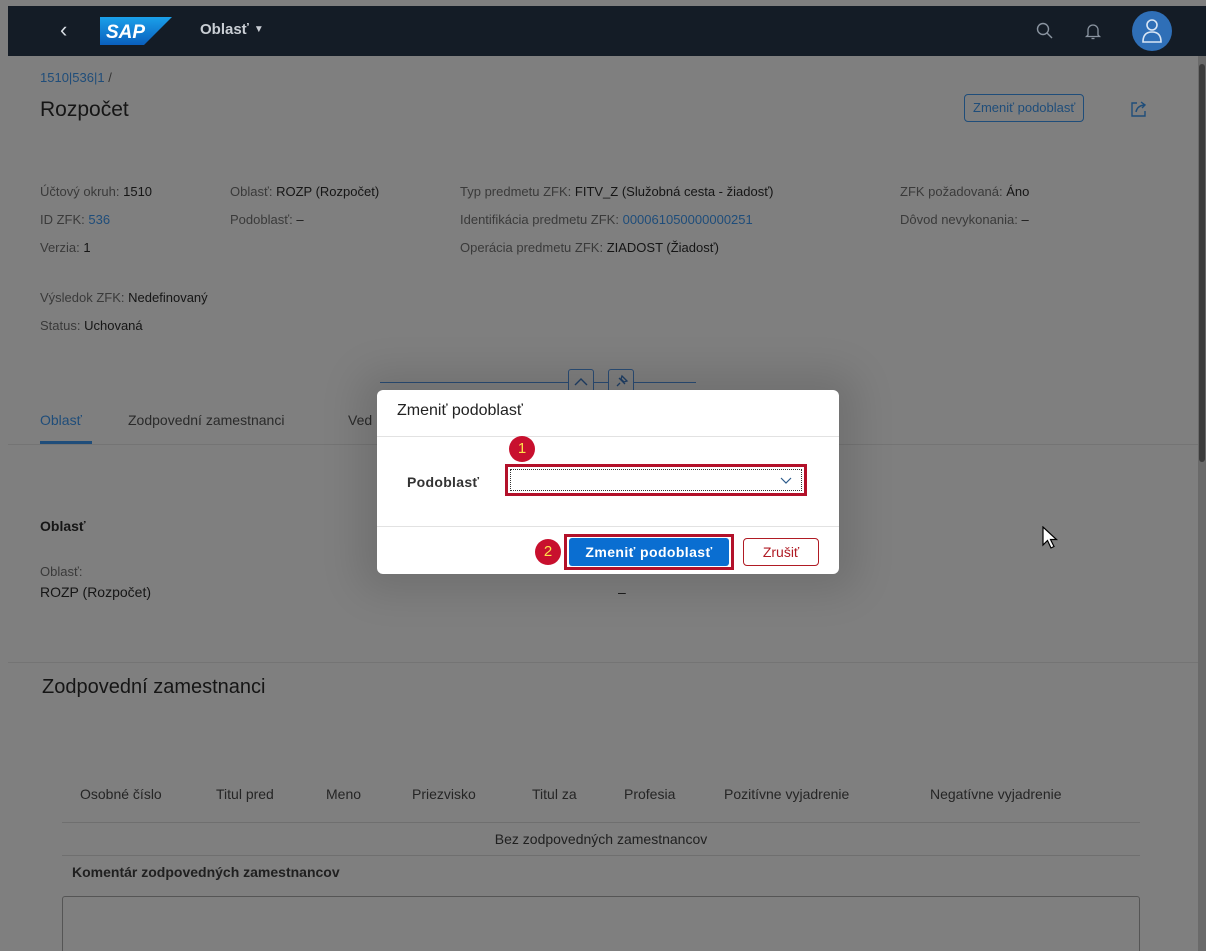  I want to click on column-header: Titul pred, so click(245, 794).